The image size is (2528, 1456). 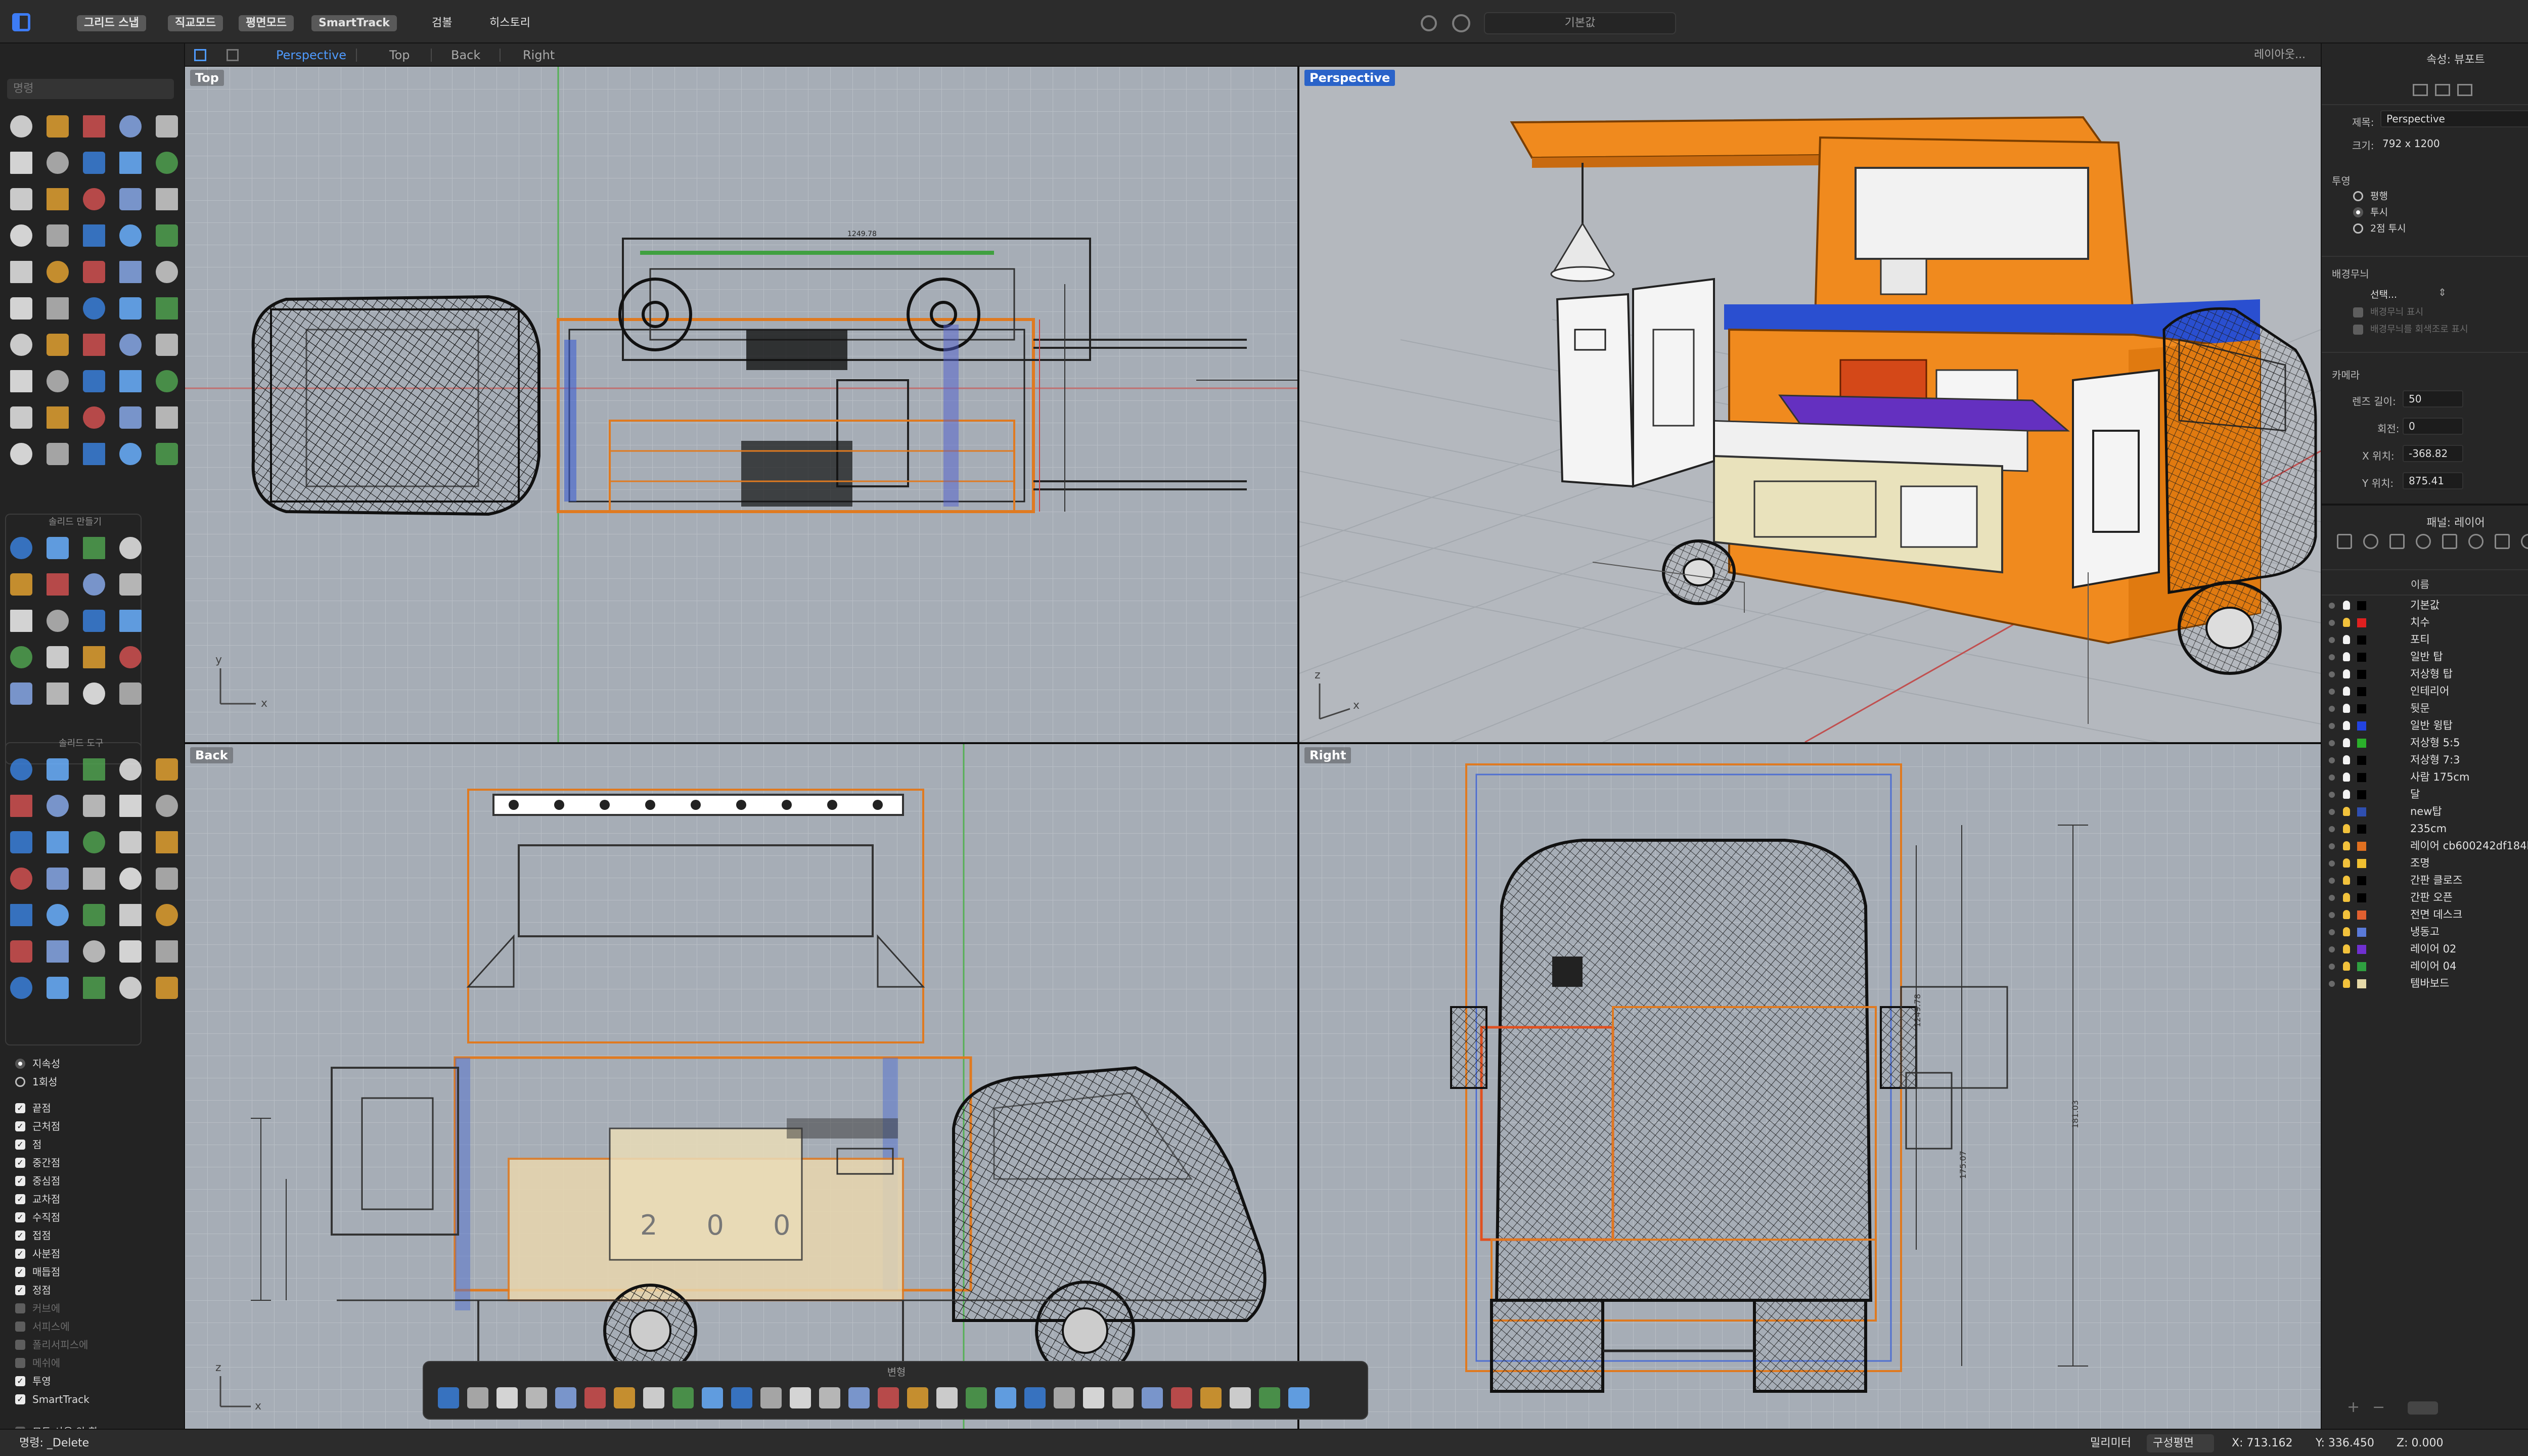 What do you see at coordinates (1006, 1398) in the screenshot?
I see `transform-tool-20-icon` at bounding box center [1006, 1398].